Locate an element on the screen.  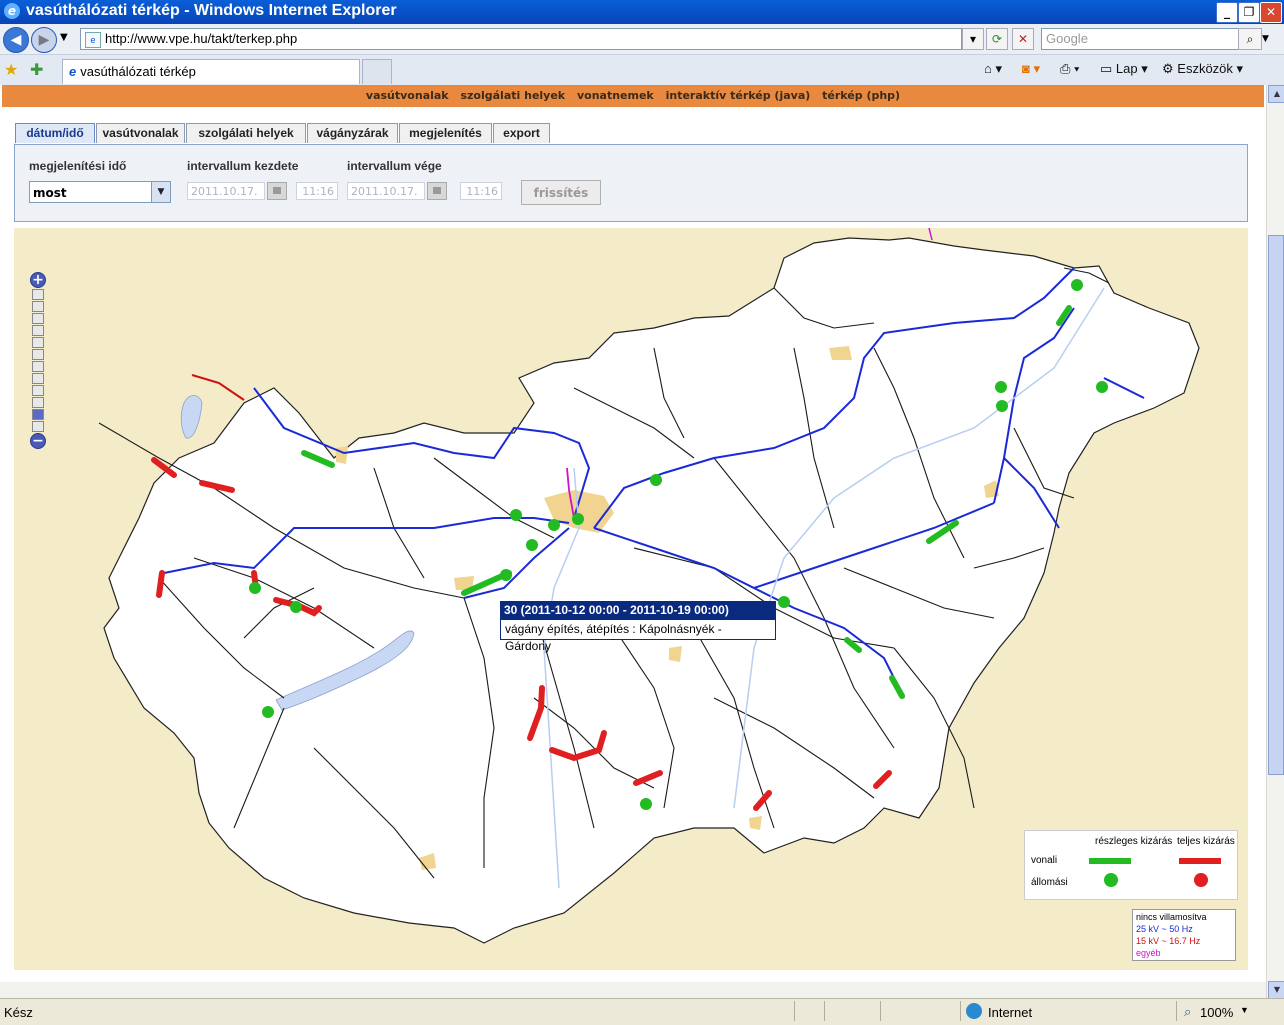
tab-szolgalati-helyek: szolgálati helyek is located at coordinates (246, 133).